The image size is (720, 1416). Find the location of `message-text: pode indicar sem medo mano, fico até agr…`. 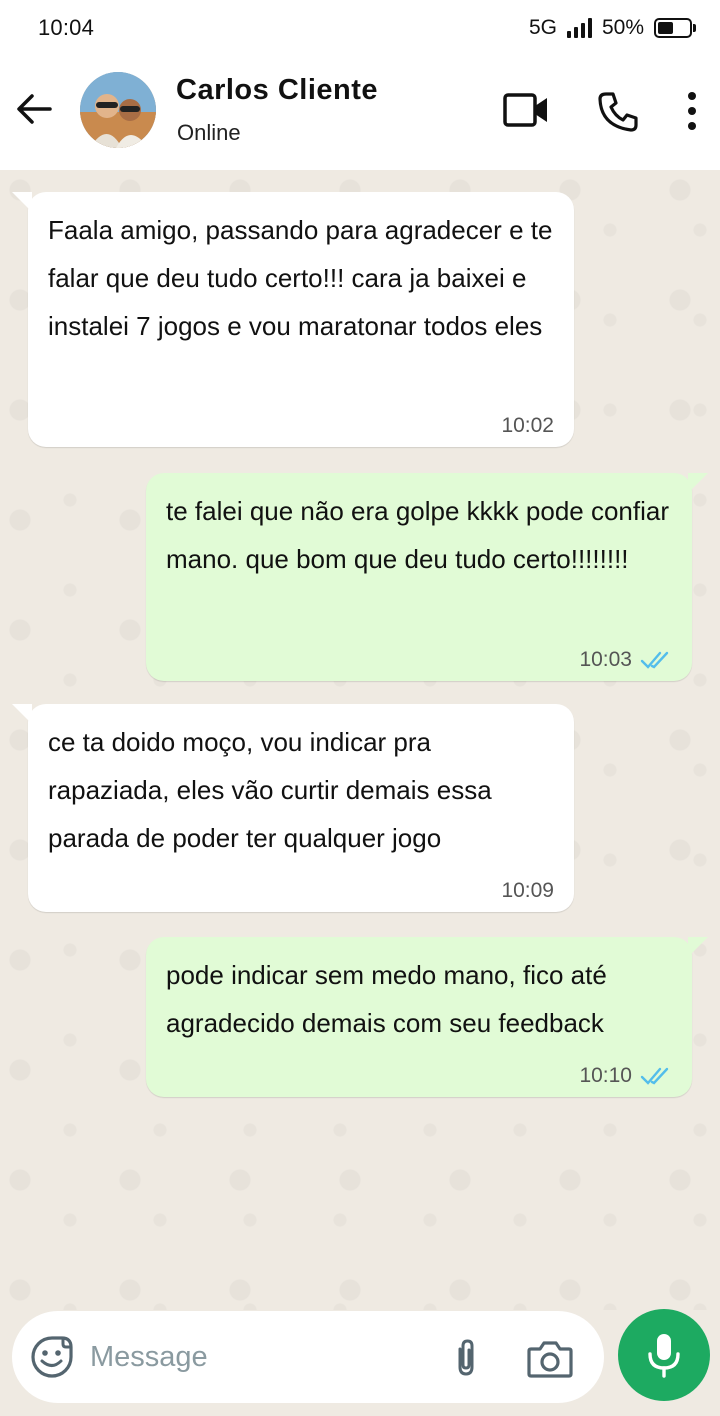

message-text: pode indicar sem medo mano, fico até agr… is located at coordinates (386, 999).